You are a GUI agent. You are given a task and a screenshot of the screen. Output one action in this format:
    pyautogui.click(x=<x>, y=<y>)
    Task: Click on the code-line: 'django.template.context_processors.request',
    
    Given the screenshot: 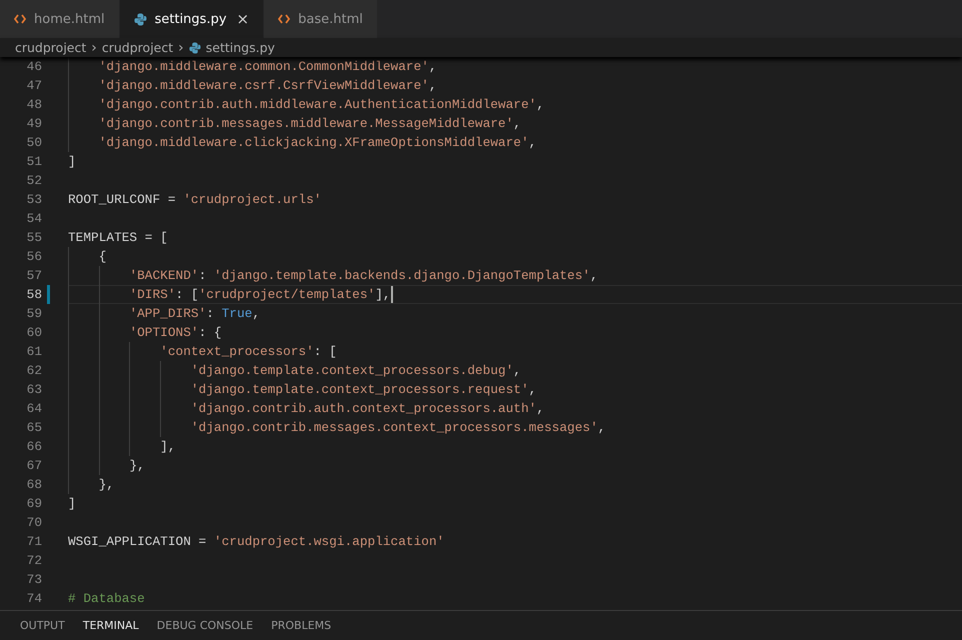 What is the action you would take?
    pyautogui.click(x=363, y=389)
    